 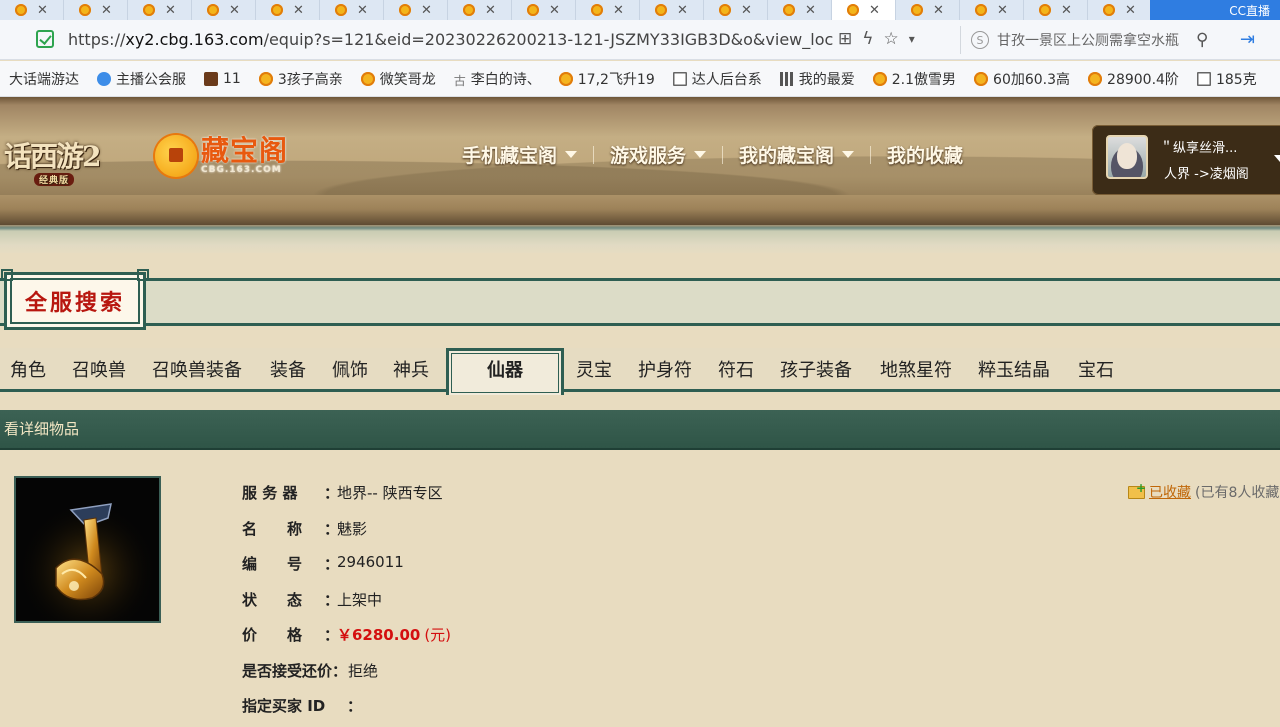 What do you see at coordinates (876, 39) in the screenshot?
I see `address-actions: ⊞ ϟ ☆ ▾` at bounding box center [876, 39].